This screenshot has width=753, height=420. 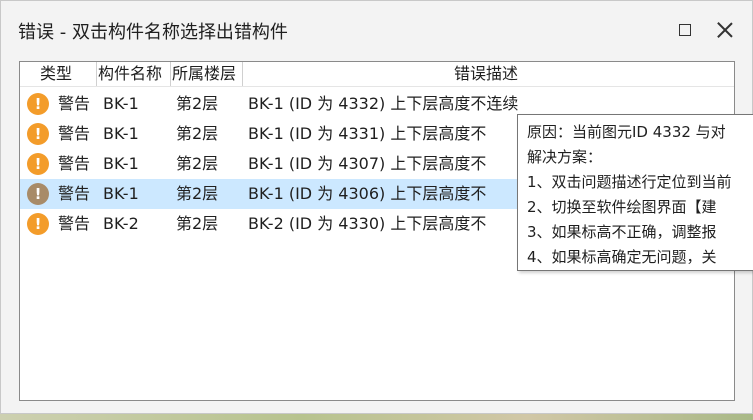 I want to click on row-error-description: BK-1 (ID 为 4306) 上下层高度不, so click(x=367, y=193).